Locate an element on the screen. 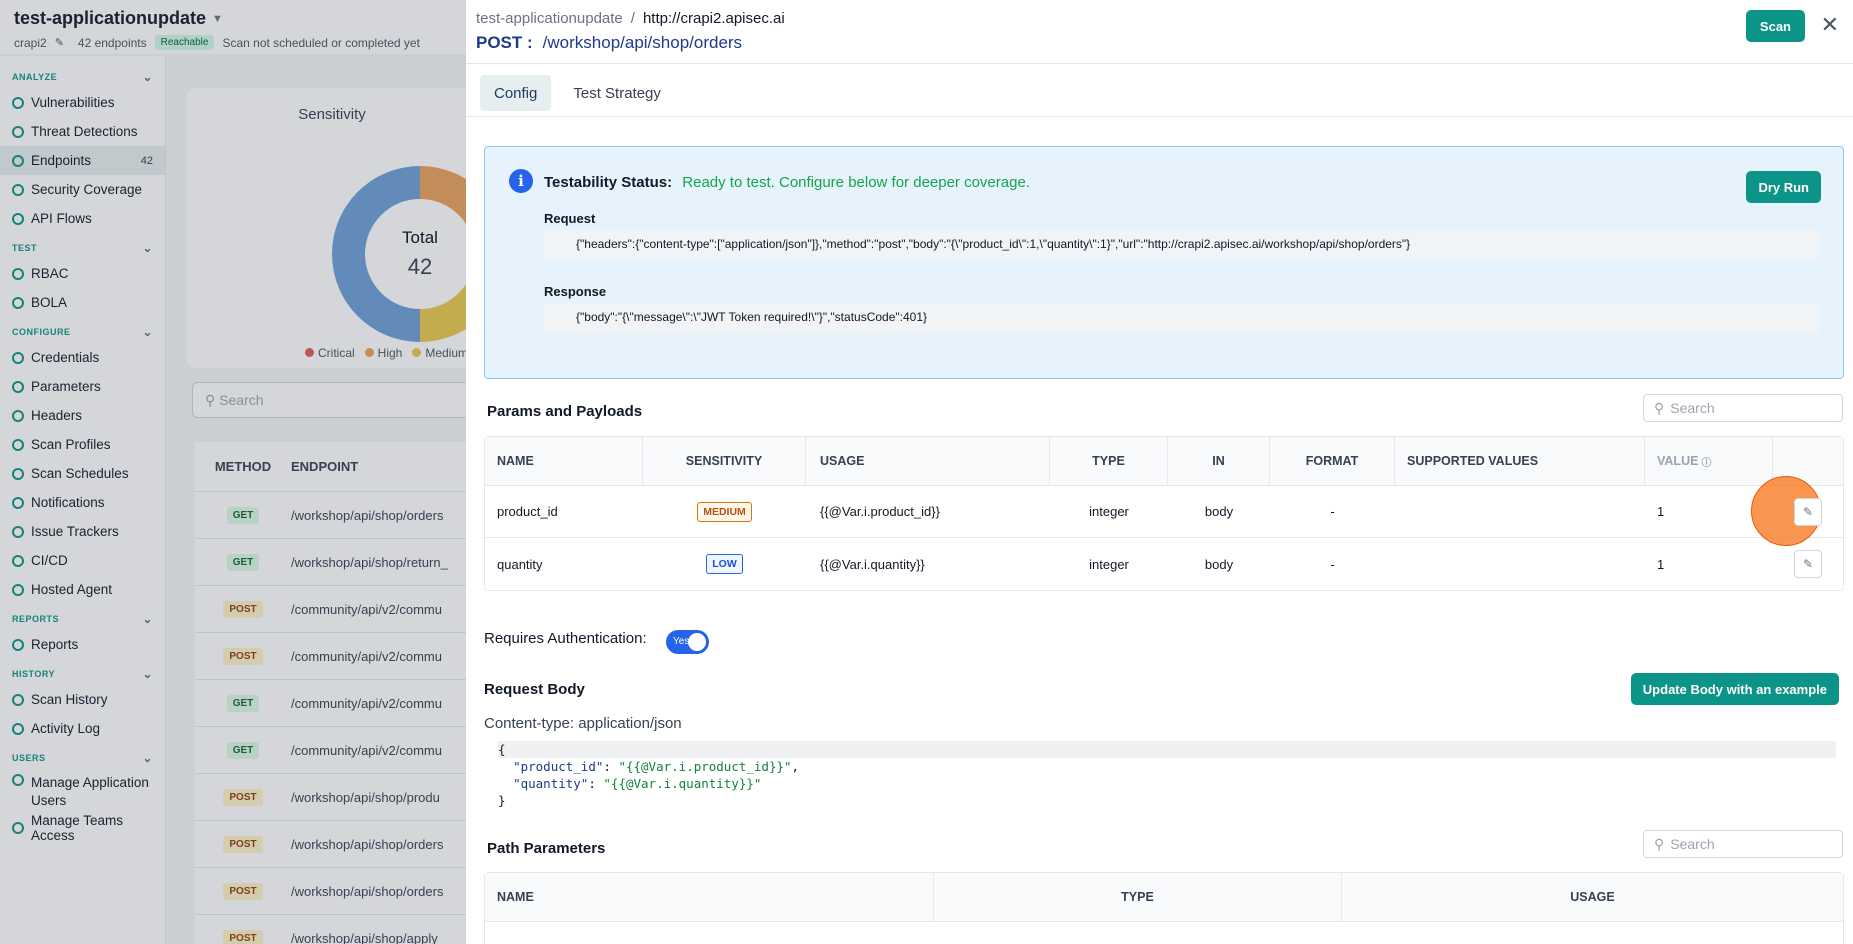 The width and height of the screenshot is (1853, 944). code-line: { is located at coordinates (1167, 749).